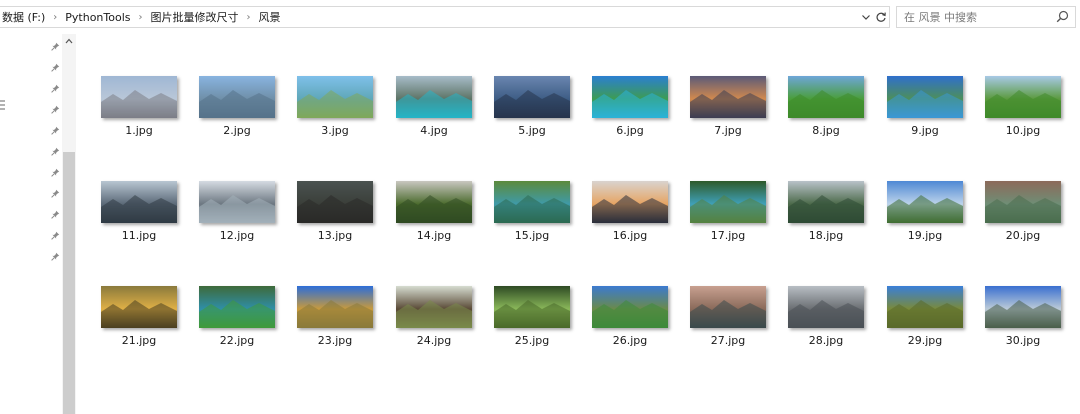  Describe the element at coordinates (728, 225) in the screenshot. I see `file-item: 17.jpg` at that location.